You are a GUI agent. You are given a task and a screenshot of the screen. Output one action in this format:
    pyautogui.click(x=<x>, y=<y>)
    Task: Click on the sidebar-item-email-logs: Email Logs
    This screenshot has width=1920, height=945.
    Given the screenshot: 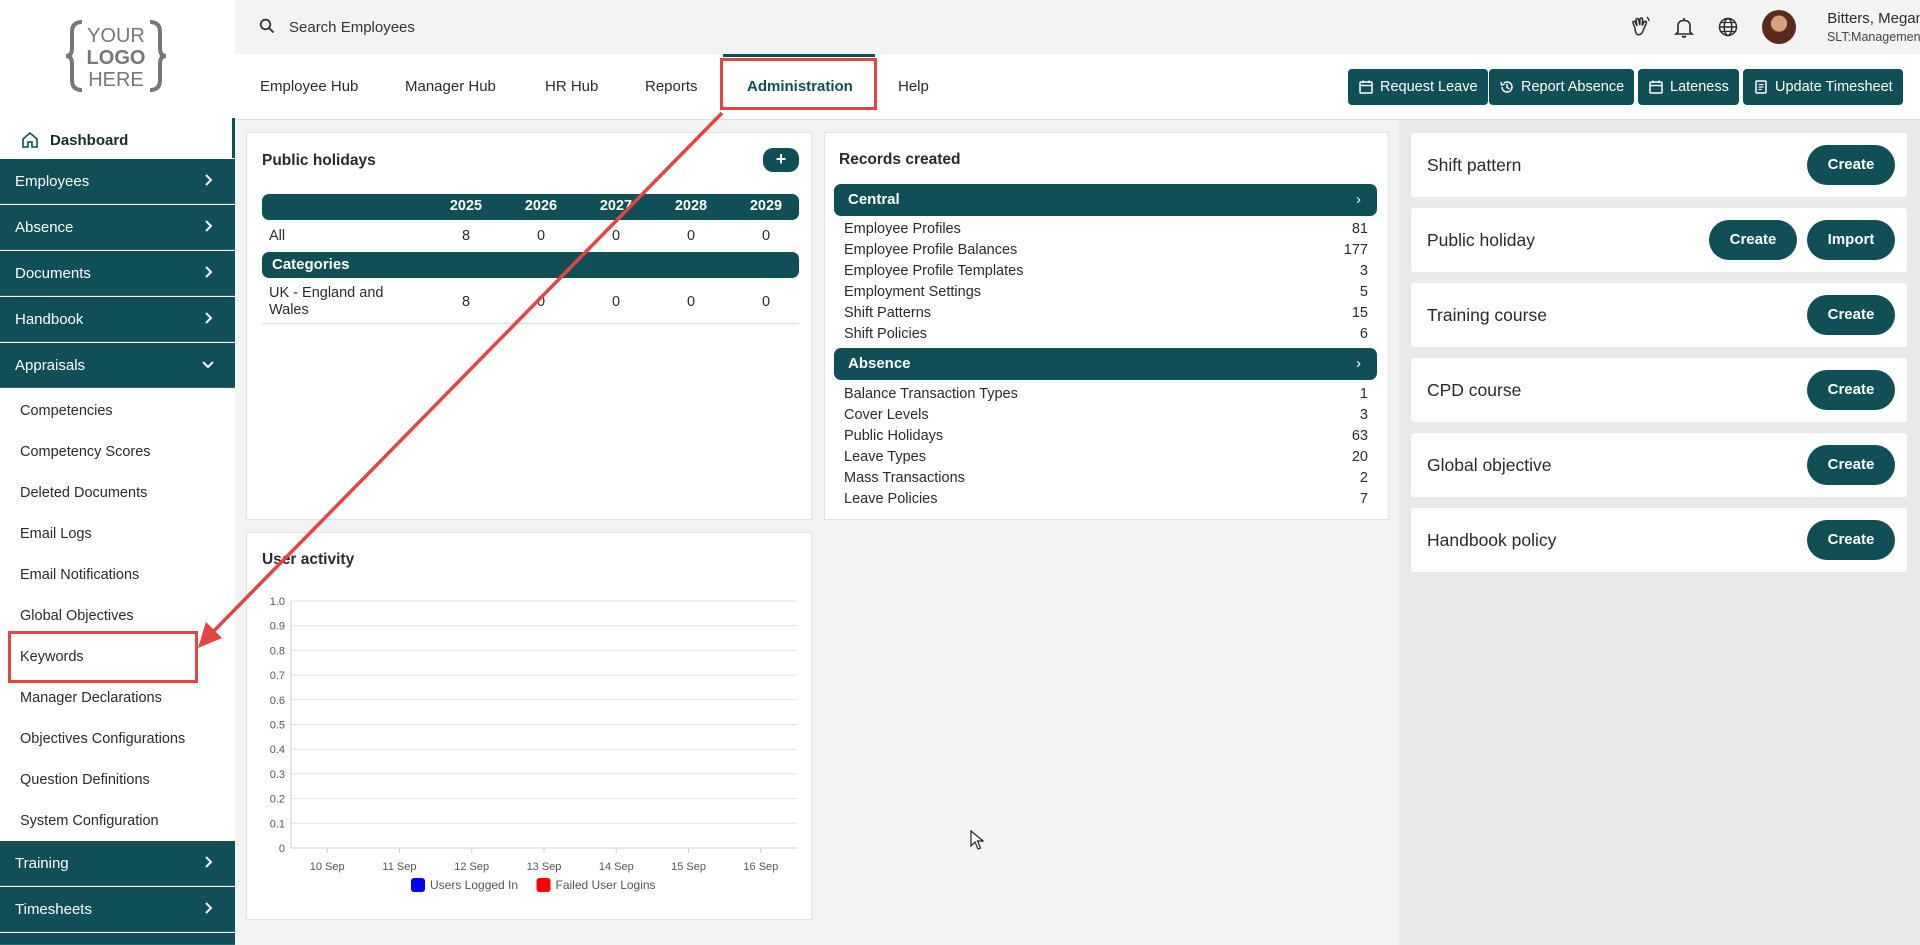 What is the action you would take?
    pyautogui.click(x=56, y=534)
    